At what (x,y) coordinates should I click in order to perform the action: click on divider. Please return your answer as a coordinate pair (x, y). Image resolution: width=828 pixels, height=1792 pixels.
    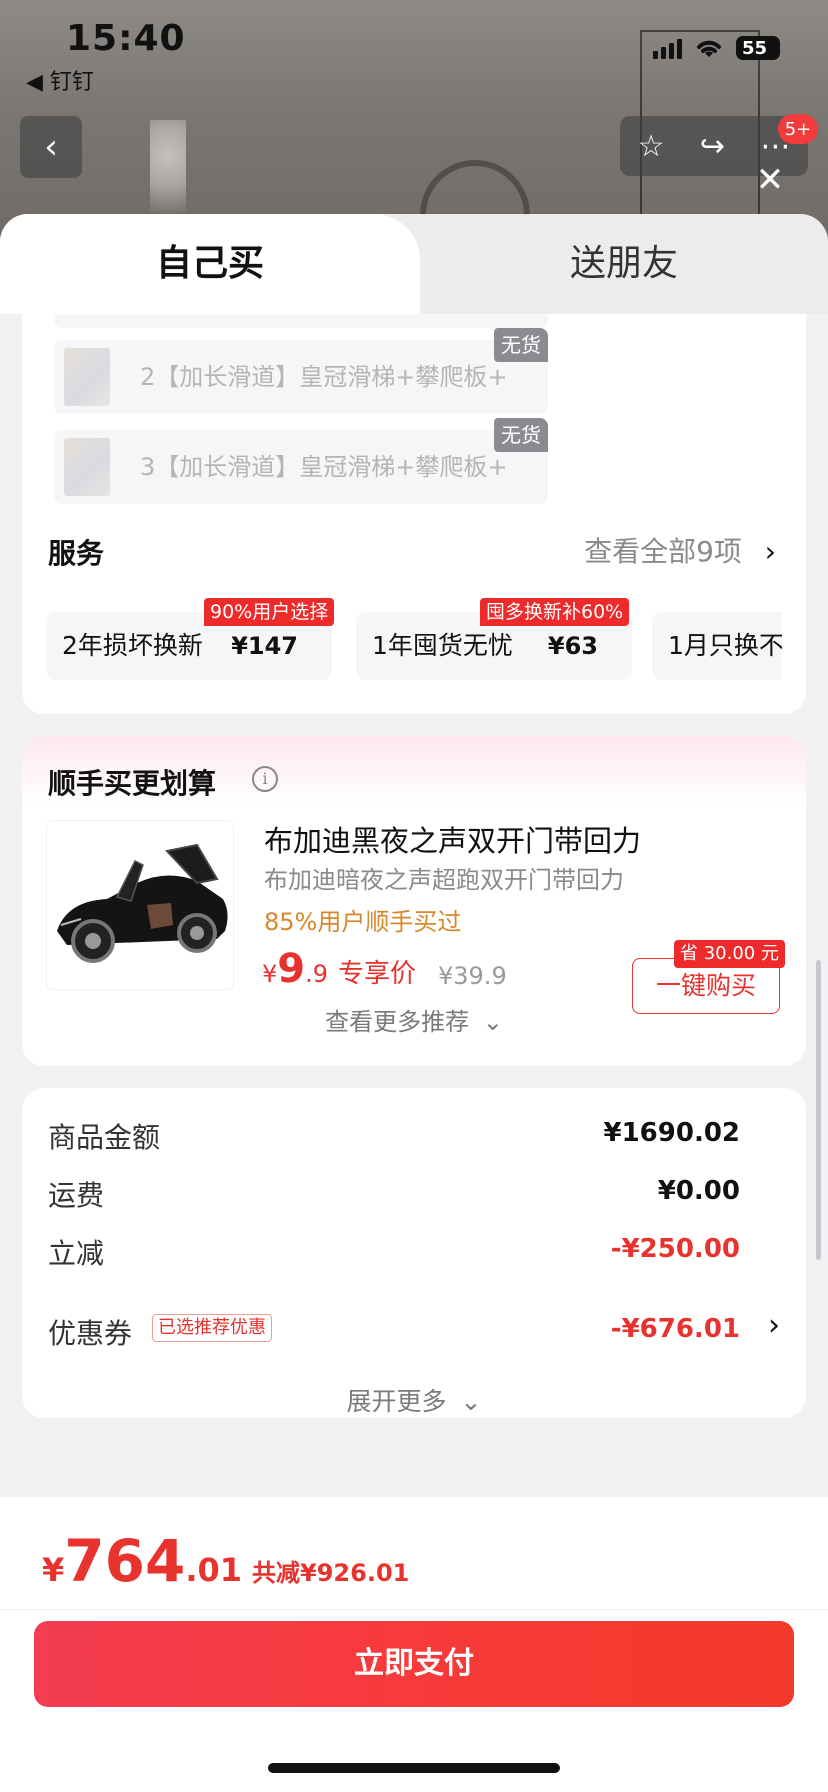
    Looking at the image, I should click on (414, 1609).